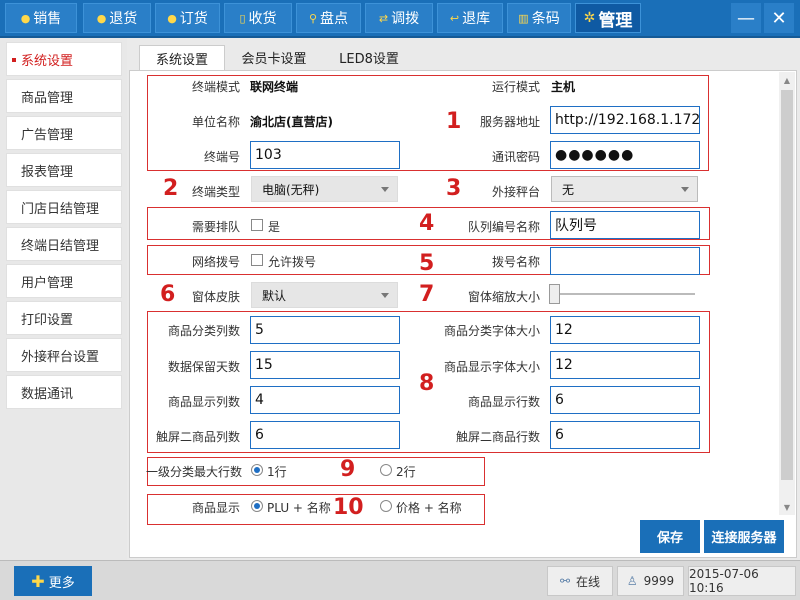 This screenshot has width=800, height=600. What do you see at coordinates (324, 189) in the screenshot?
I see `terminal-type-select: 电脑(无秤)` at bounding box center [324, 189].